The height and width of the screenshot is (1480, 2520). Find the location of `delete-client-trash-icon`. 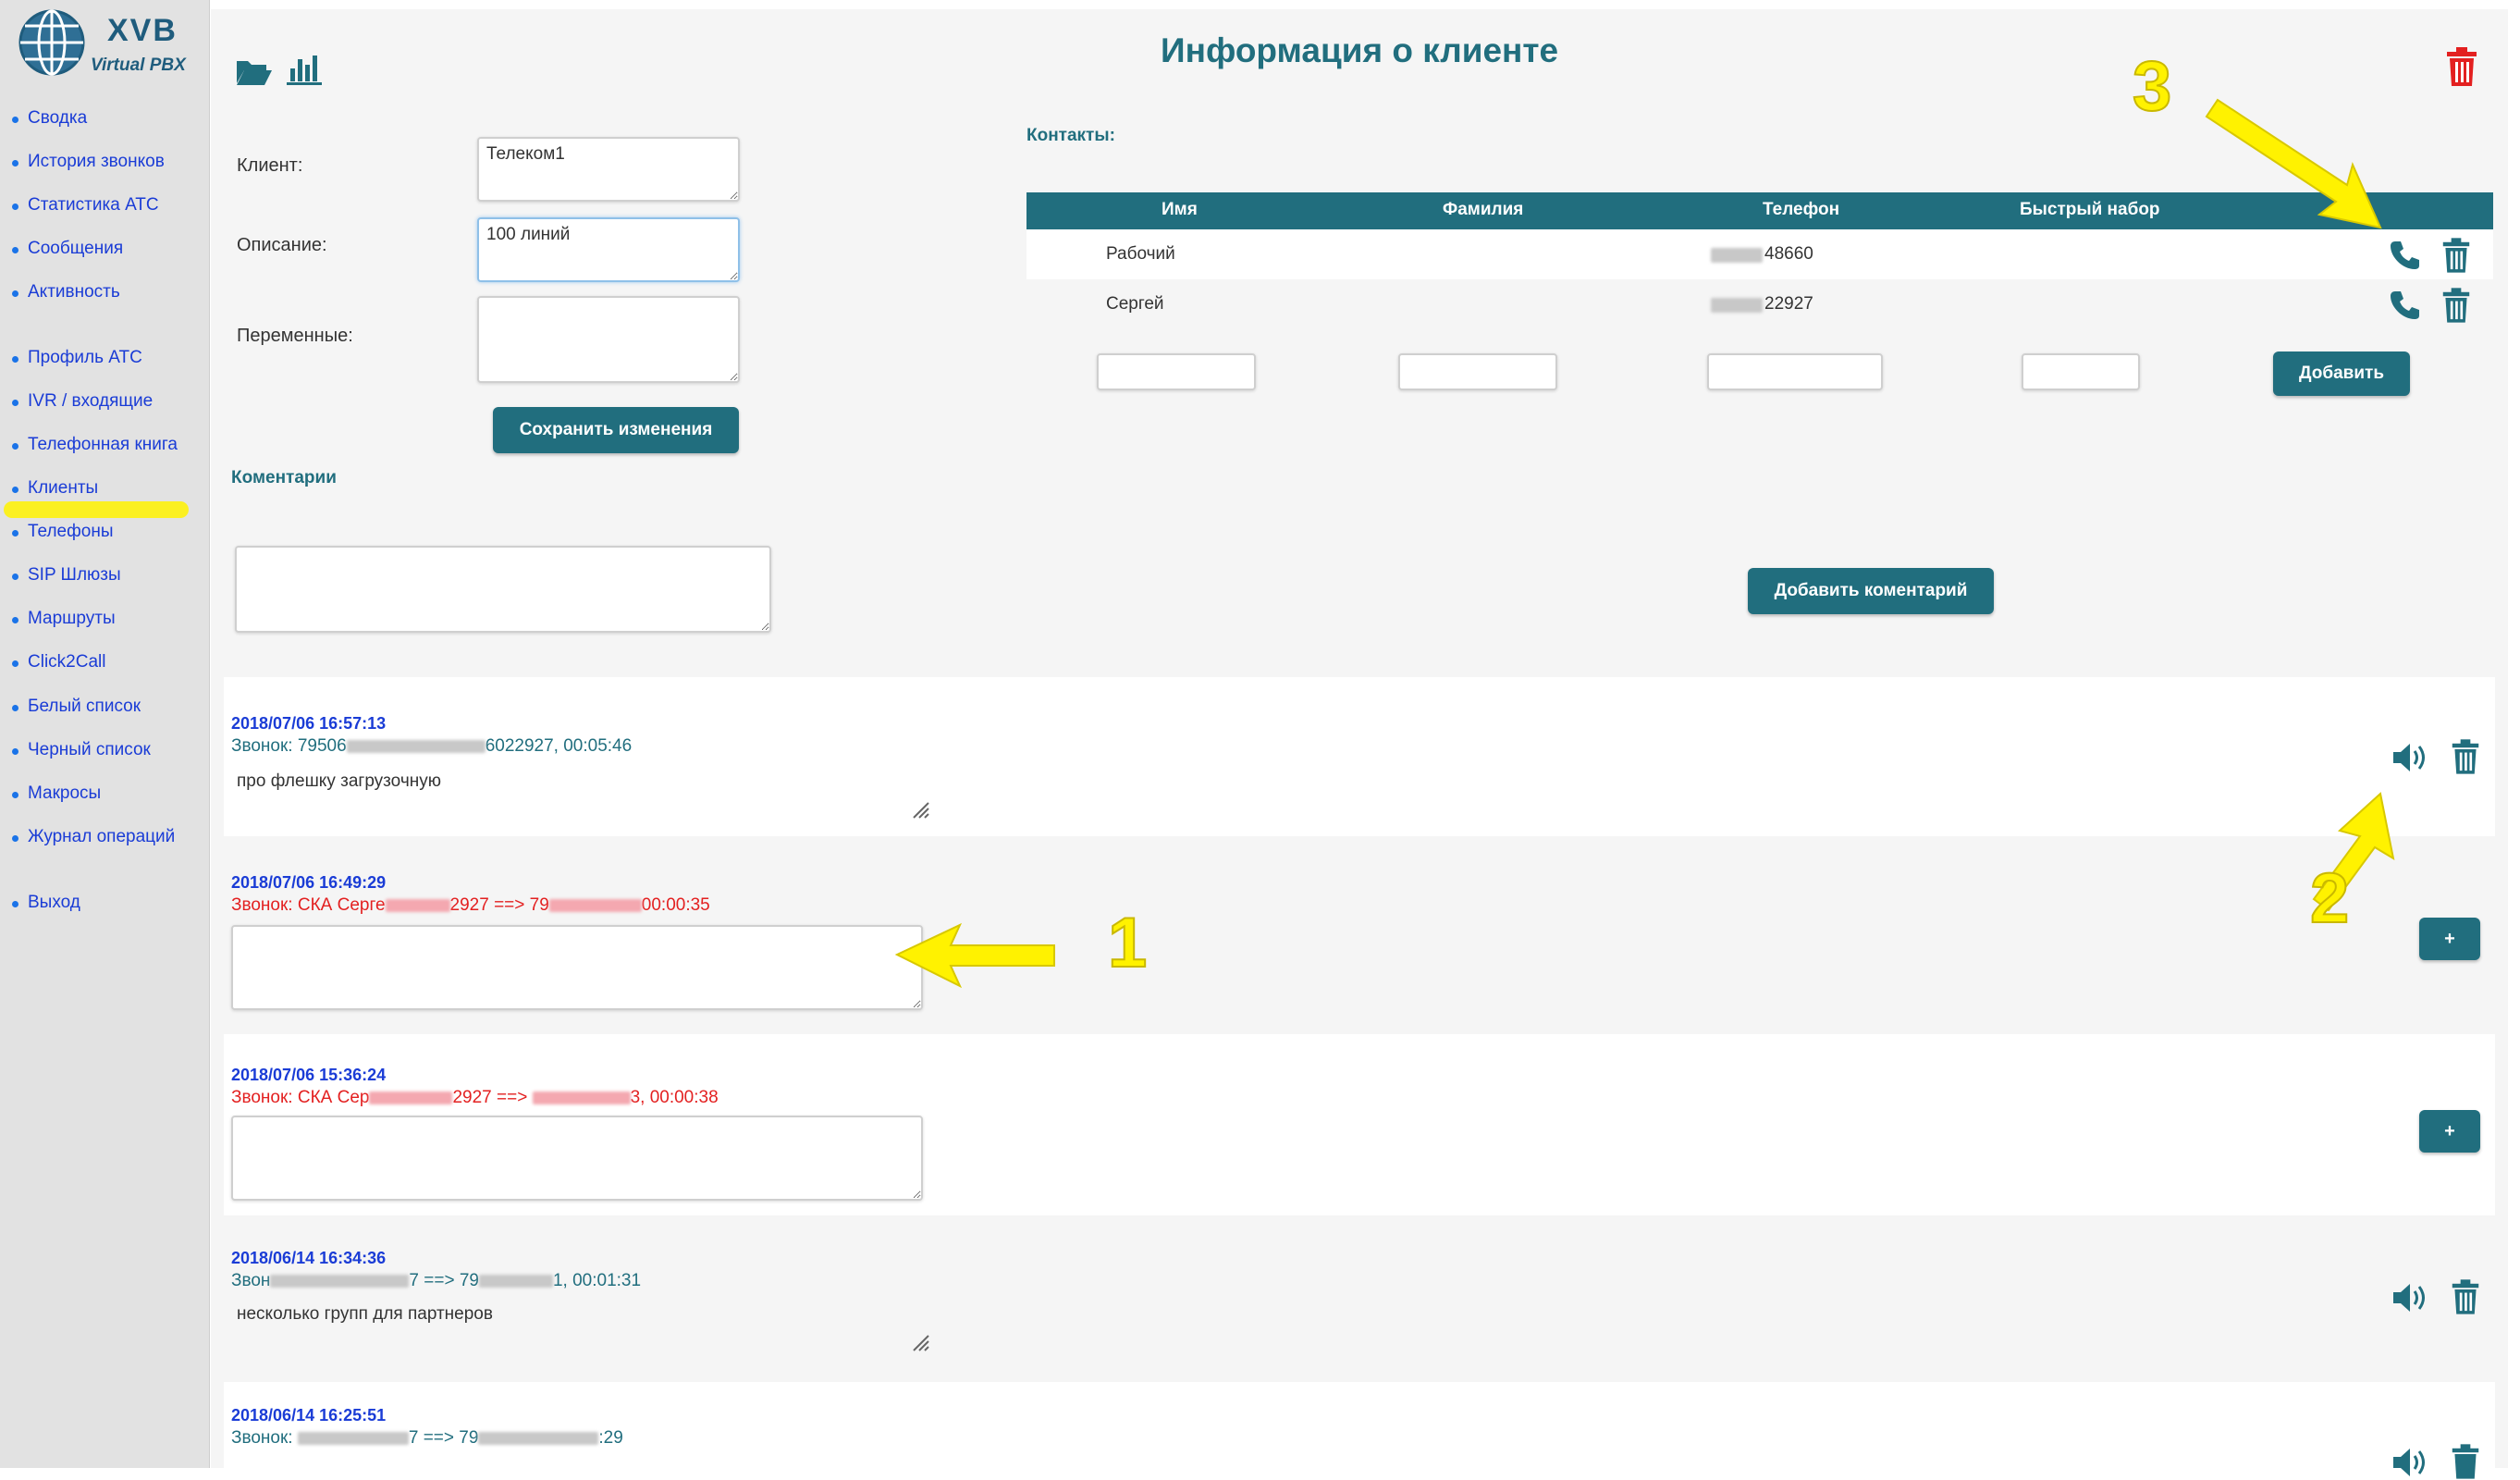

delete-client-trash-icon is located at coordinates (2461, 67).